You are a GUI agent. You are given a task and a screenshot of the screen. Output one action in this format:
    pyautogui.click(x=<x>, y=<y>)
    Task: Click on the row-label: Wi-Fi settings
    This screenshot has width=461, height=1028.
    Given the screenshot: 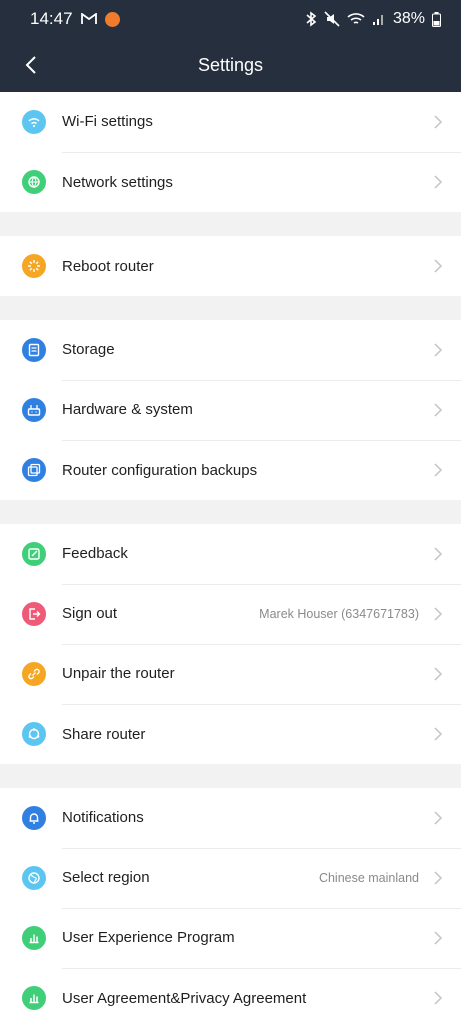 What is the action you would take?
    pyautogui.click(x=107, y=121)
    